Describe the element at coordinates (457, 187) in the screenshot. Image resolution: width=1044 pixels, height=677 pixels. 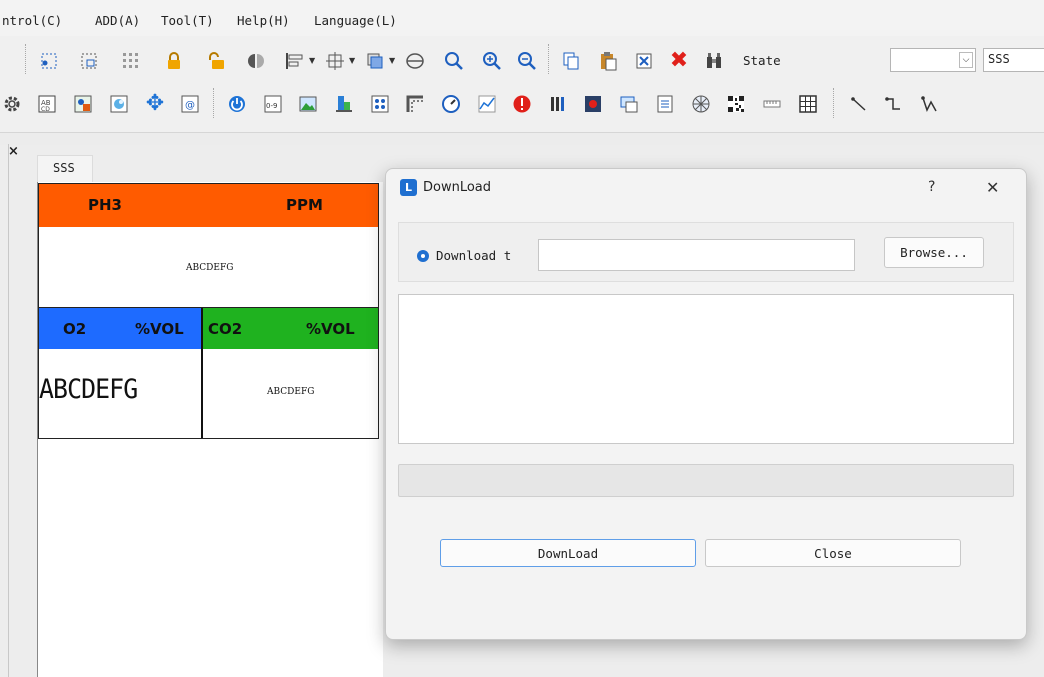
I see `dialog-title: DownLoad` at that location.